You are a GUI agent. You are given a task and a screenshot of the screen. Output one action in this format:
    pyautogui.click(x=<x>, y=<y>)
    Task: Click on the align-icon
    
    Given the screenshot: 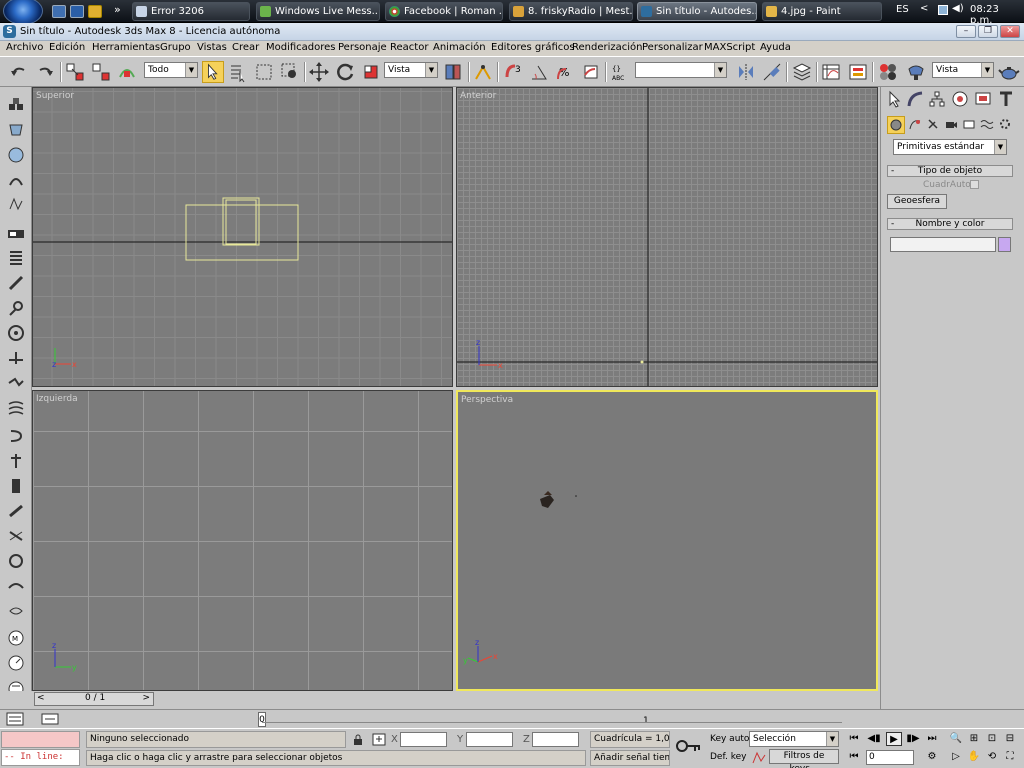 What is the action you would take?
    pyautogui.click(x=772, y=72)
    